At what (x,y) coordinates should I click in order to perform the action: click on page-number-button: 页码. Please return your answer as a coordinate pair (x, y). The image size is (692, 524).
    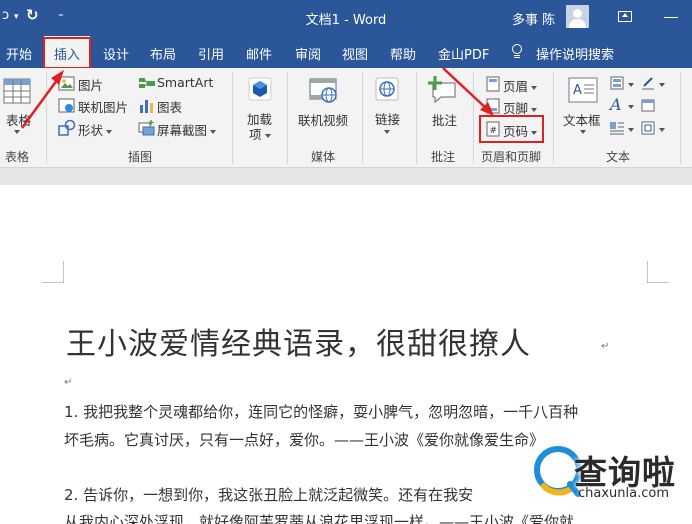
    Looking at the image, I should click on (520, 130).